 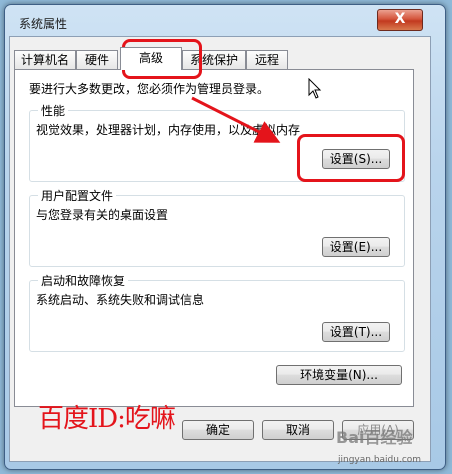 What do you see at coordinates (151, 58) in the screenshot?
I see `tab-advanced: 高级` at bounding box center [151, 58].